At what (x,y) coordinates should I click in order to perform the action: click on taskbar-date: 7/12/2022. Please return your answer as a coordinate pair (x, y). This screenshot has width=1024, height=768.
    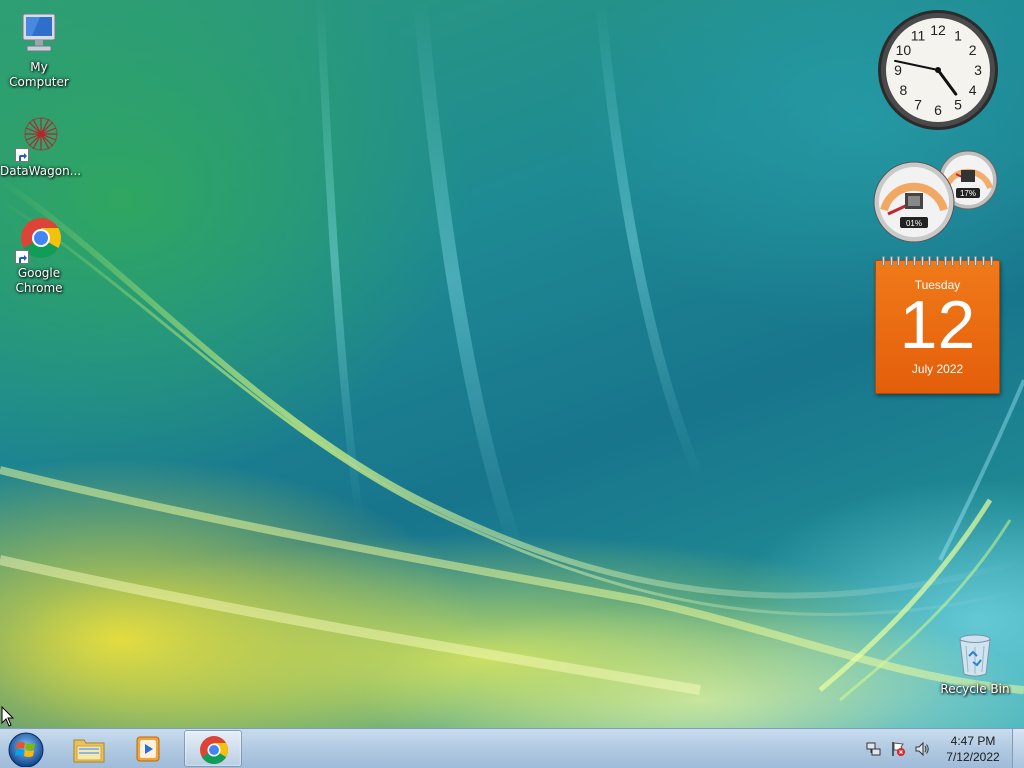
    Looking at the image, I should click on (973, 757).